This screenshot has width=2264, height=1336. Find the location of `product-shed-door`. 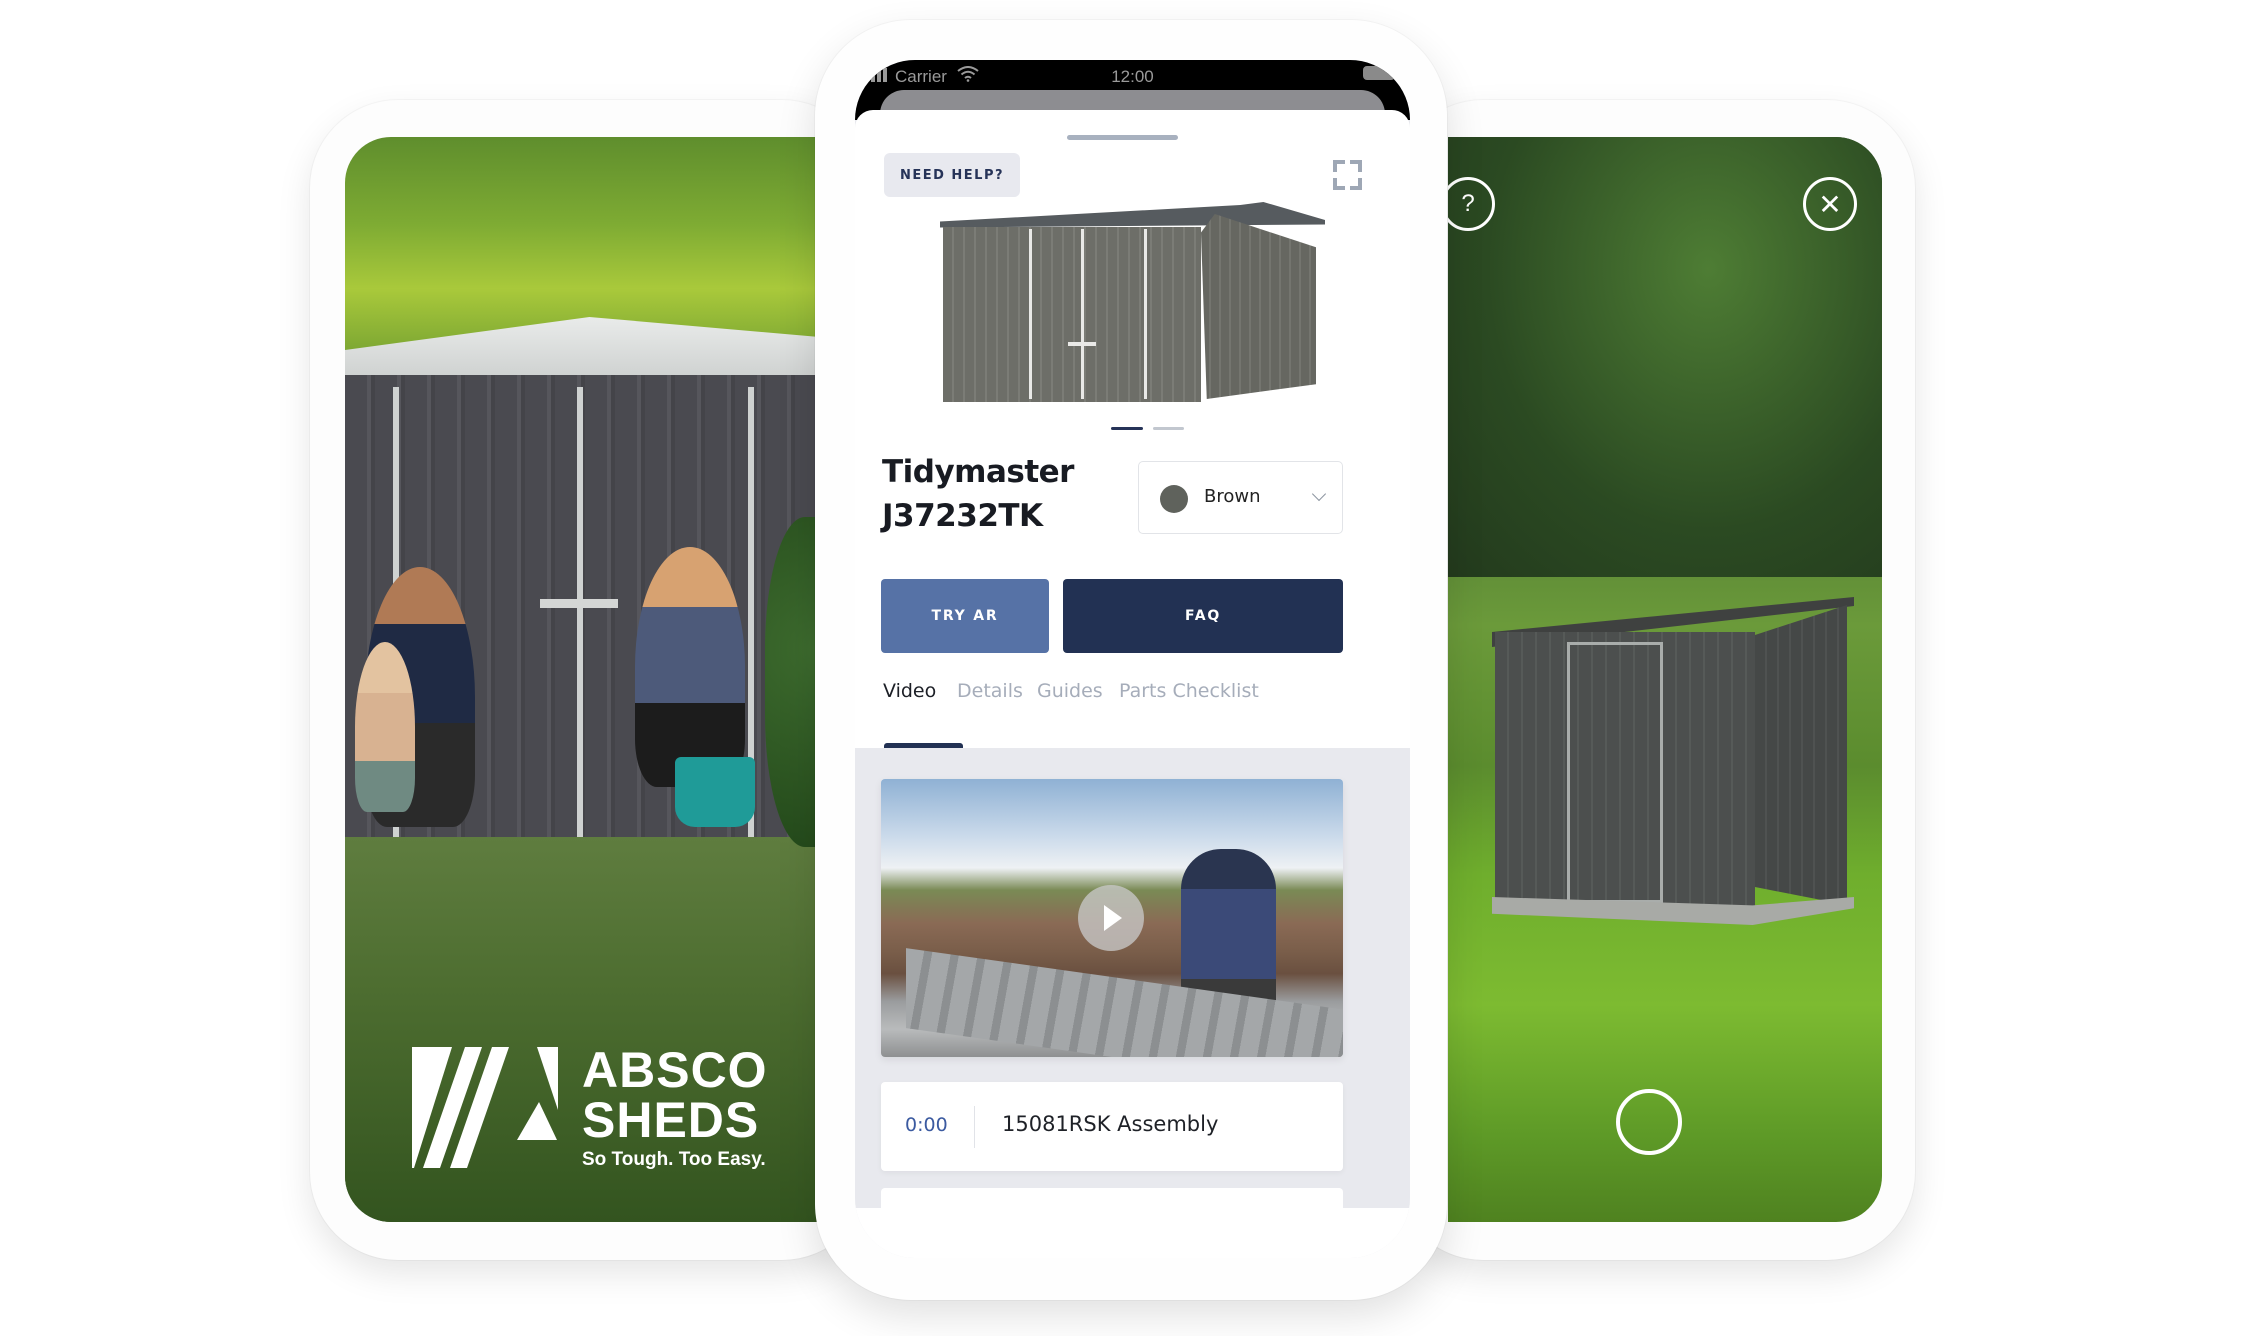

product-shed-door is located at coordinates (1088, 314).